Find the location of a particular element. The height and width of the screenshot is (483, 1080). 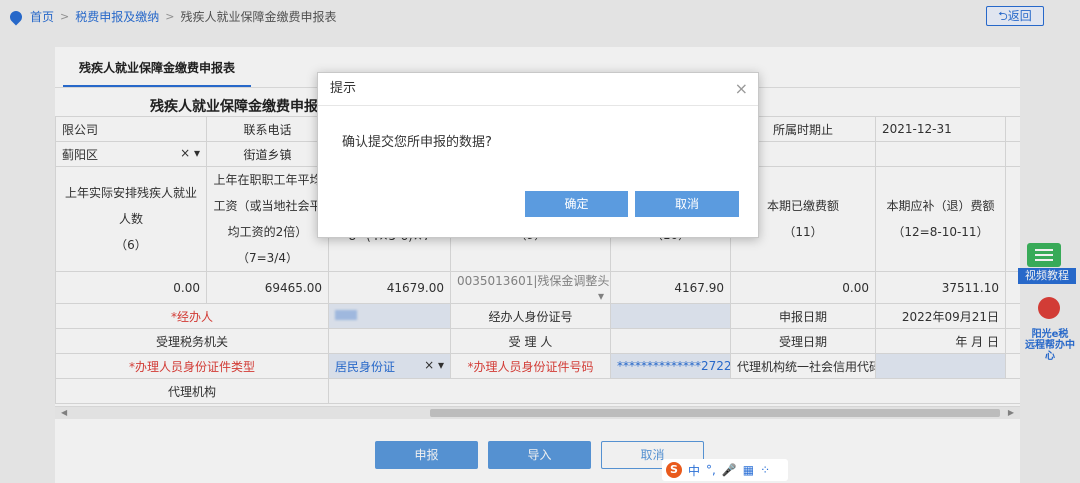

confirm-dialog: 提示 × 确认提交您所申报的数据? 确定 取消 is located at coordinates (538, 155).